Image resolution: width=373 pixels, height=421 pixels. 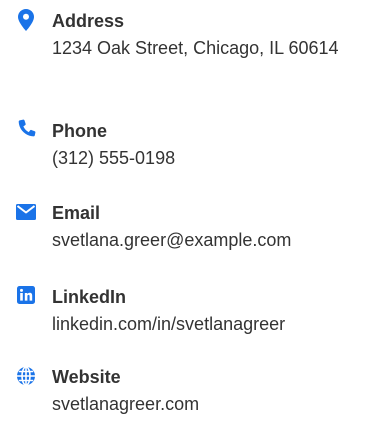 What do you see at coordinates (26, 128) in the screenshot?
I see `phone-icon` at bounding box center [26, 128].